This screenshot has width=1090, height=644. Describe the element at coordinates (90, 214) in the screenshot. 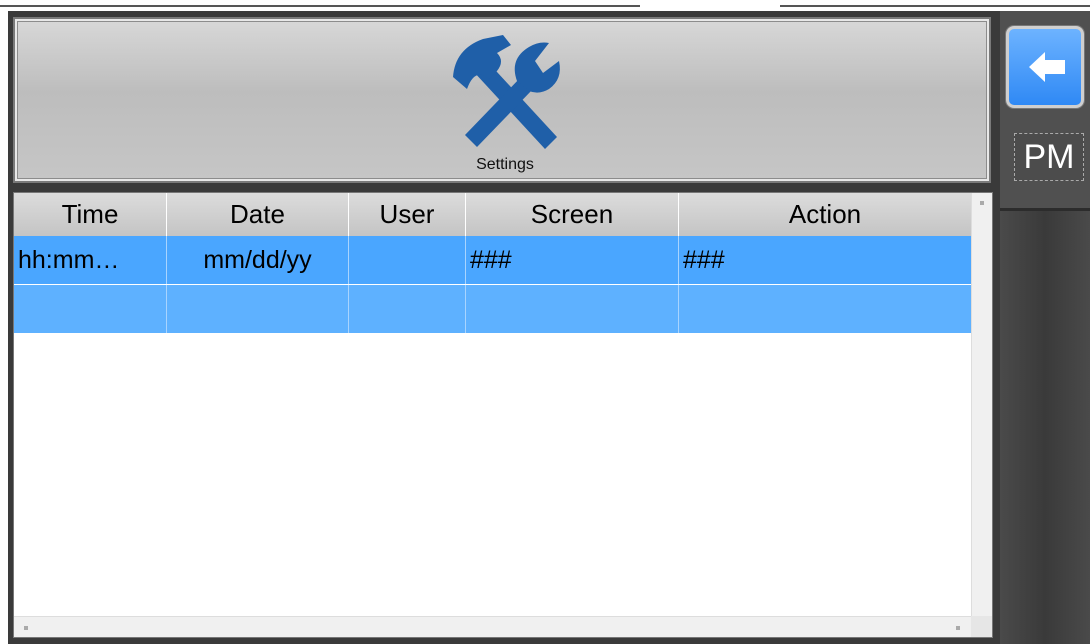

I see `column-header-time: Time` at that location.